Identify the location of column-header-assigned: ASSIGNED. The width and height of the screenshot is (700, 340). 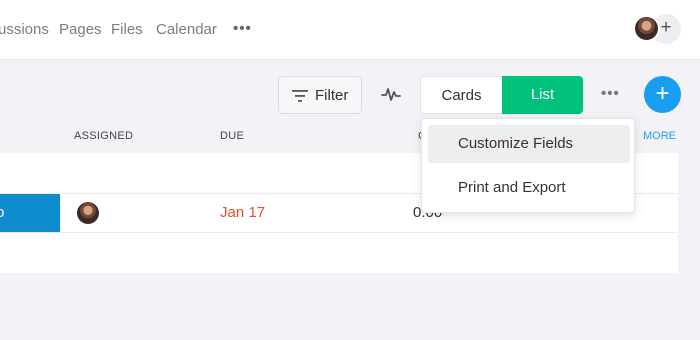
(103, 136).